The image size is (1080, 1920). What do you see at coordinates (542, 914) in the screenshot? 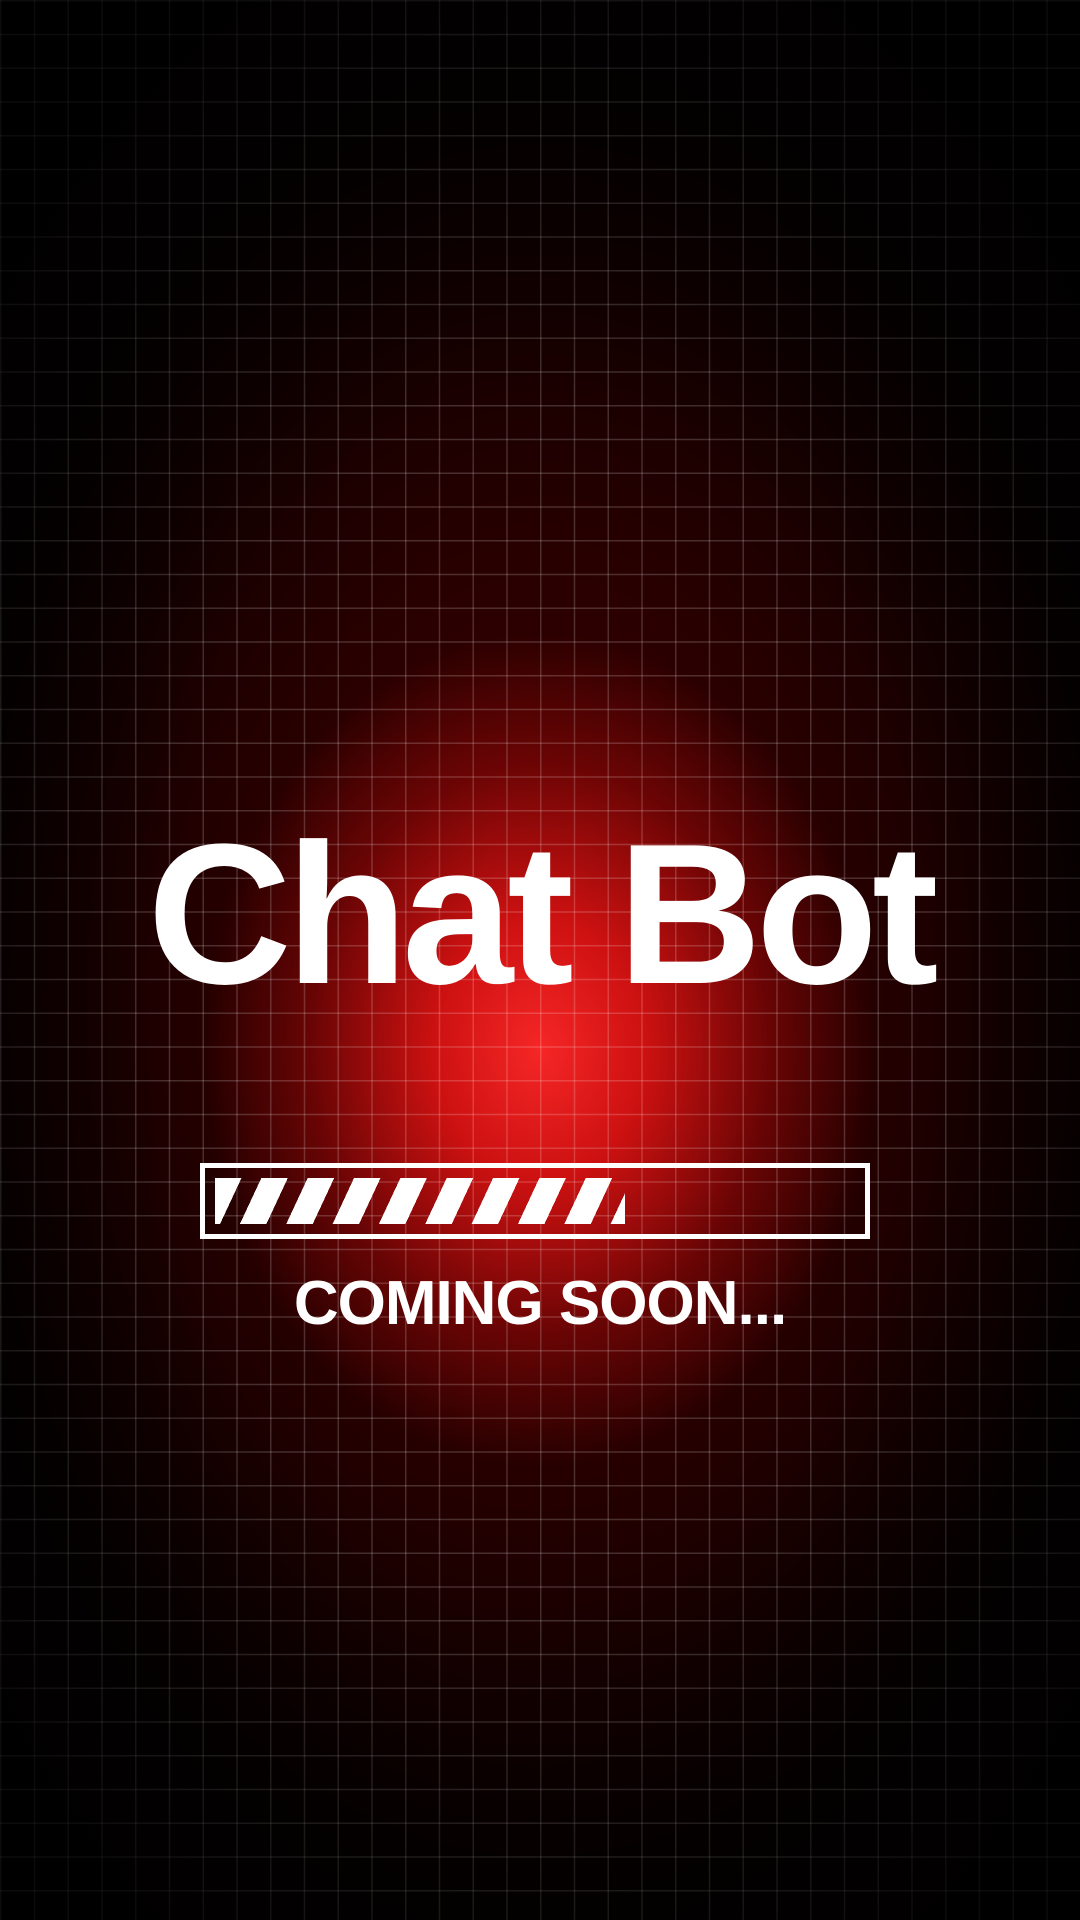
I see `page-title: Chat Bot` at bounding box center [542, 914].